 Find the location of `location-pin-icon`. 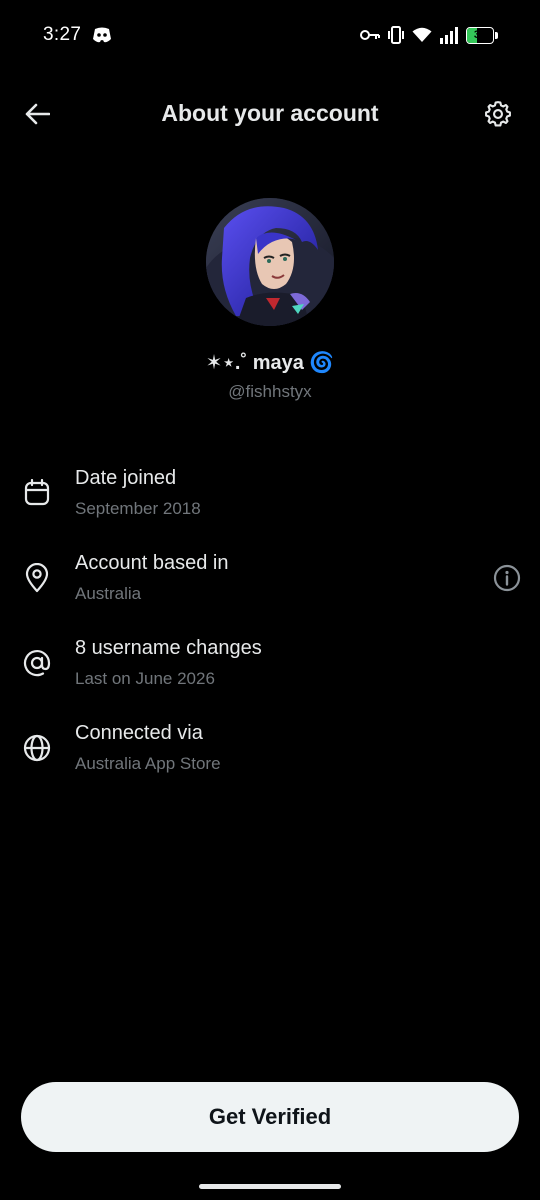

location-pin-icon is located at coordinates (37, 578).